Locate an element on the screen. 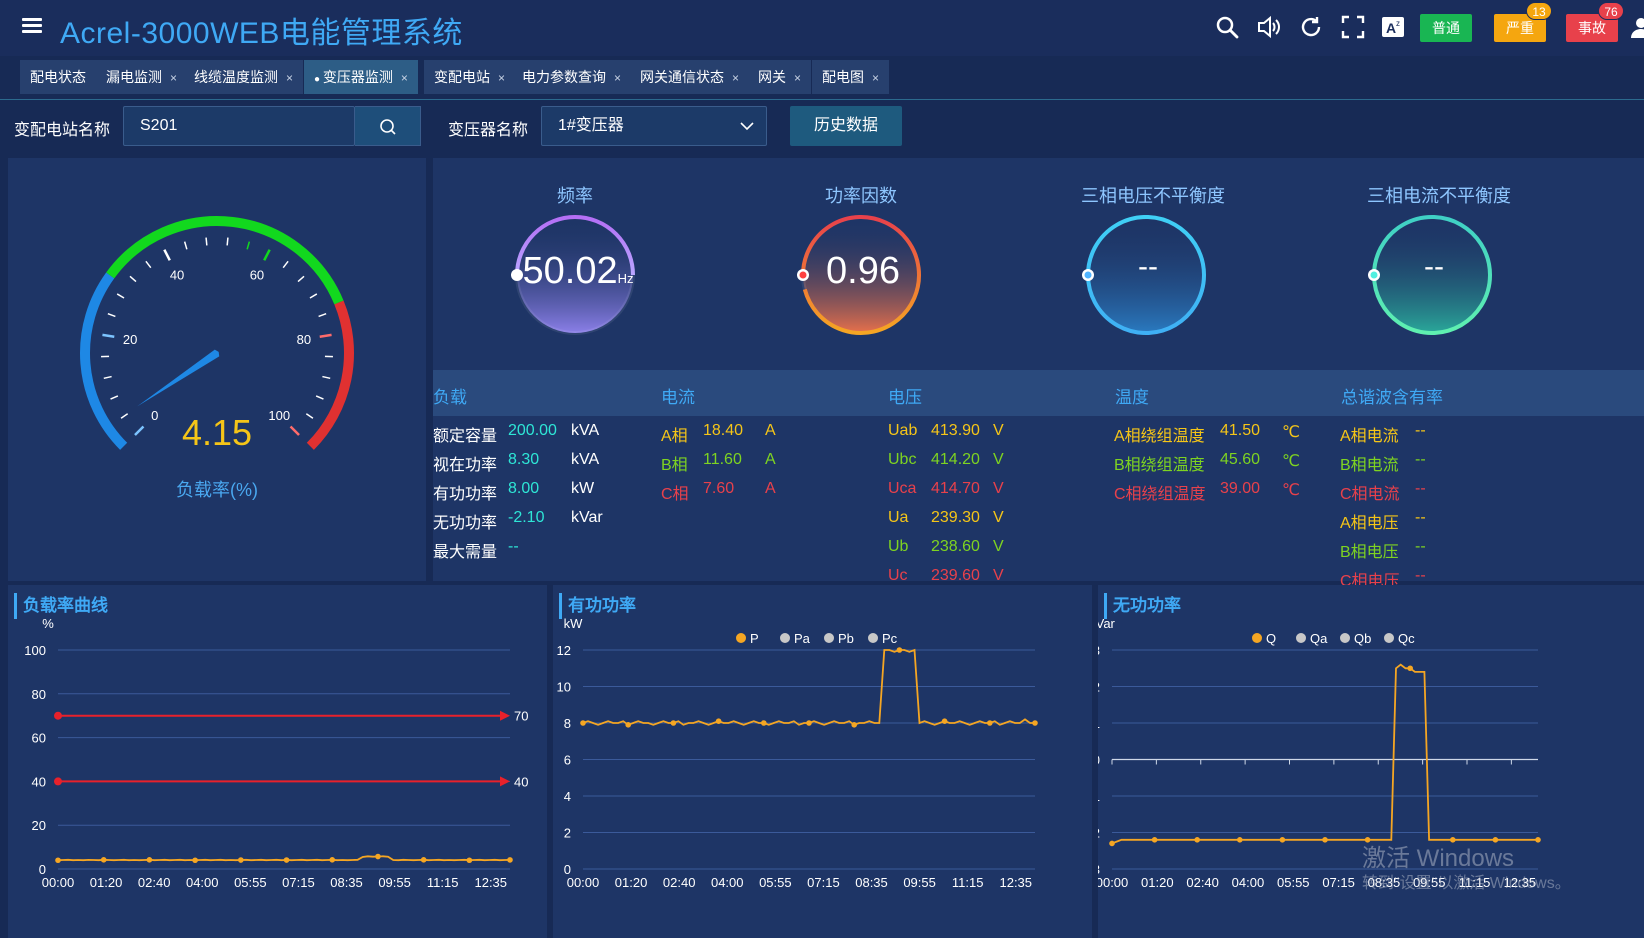  app-header: Acrel-3000WEB电能管理系统 Az 普通 严重 13 事故 76 is located at coordinates (822, 28).